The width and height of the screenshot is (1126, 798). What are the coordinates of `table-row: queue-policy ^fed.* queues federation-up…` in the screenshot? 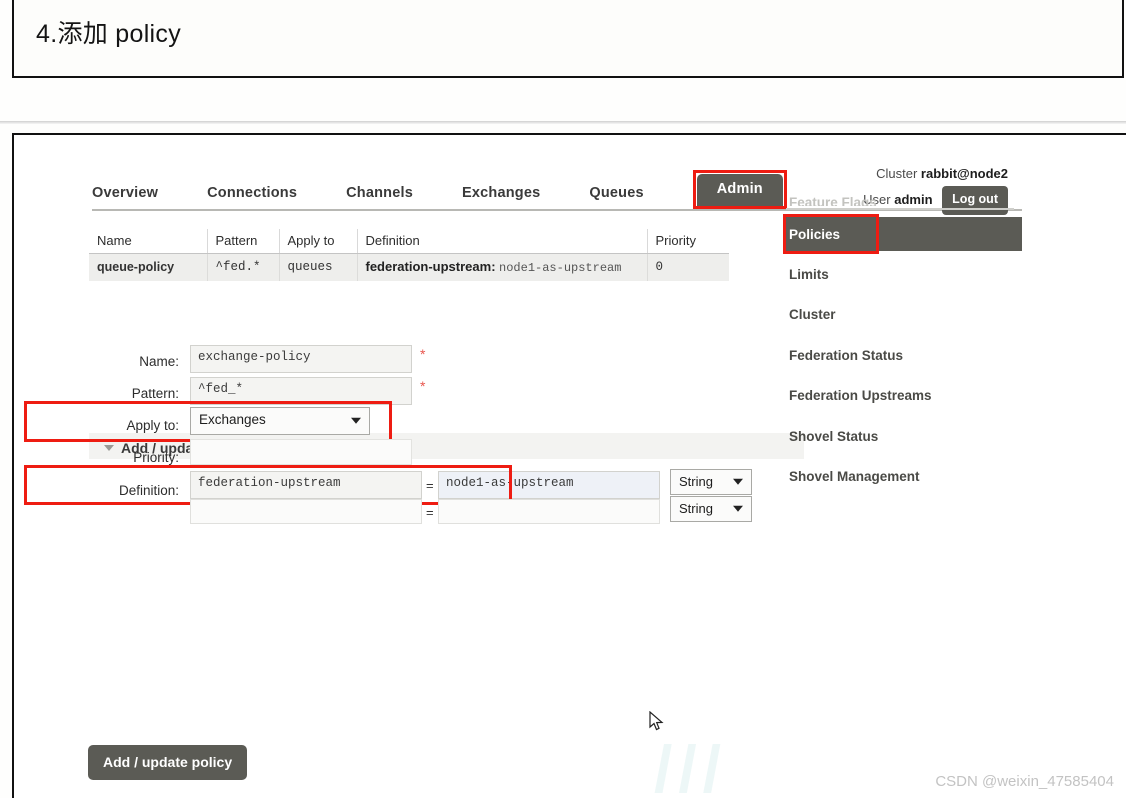 It's located at (409, 267).